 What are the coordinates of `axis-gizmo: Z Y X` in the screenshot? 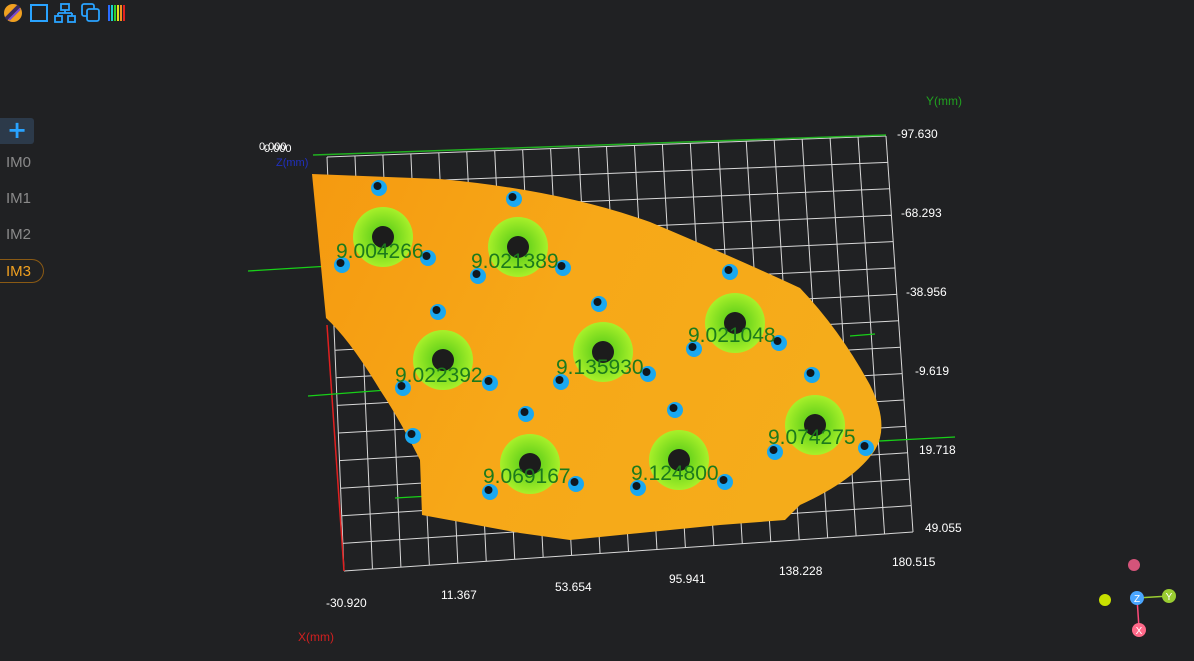 It's located at (1140, 601).